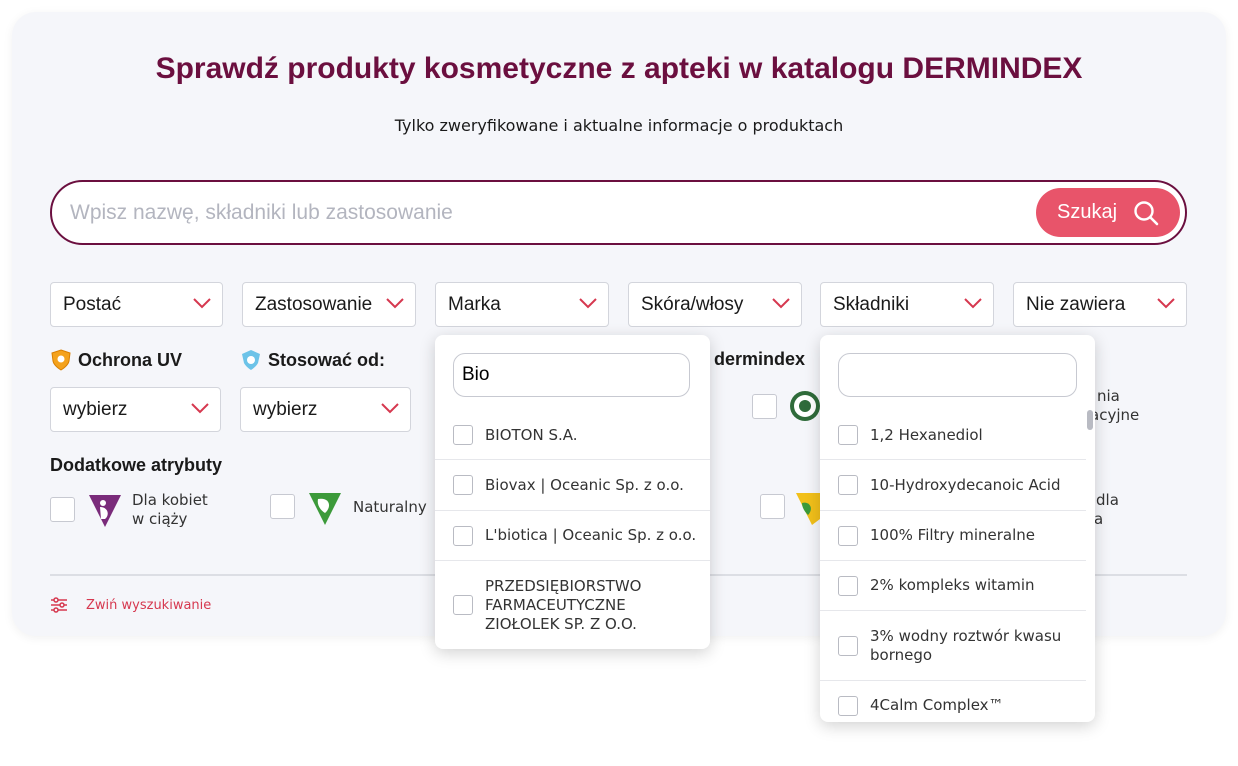 This screenshot has width=1238, height=766. What do you see at coordinates (808, 509) in the screenshot?
I see `partial-badge-icon` at bounding box center [808, 509].